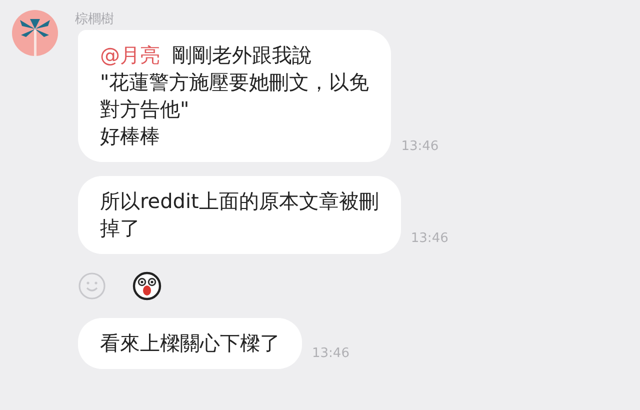  I want to click on sender-name: 棕櫚樹, so click(94, 19).